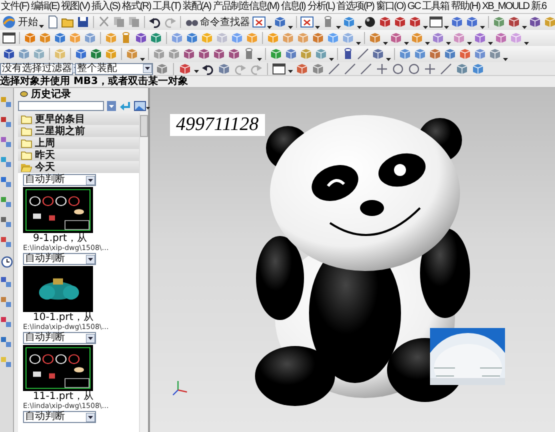 The width and height of the screenshot is (555, 432). Describe the element at coordinates (217, 125) in the screenshot. I see `number-label: 499711128` at that location.